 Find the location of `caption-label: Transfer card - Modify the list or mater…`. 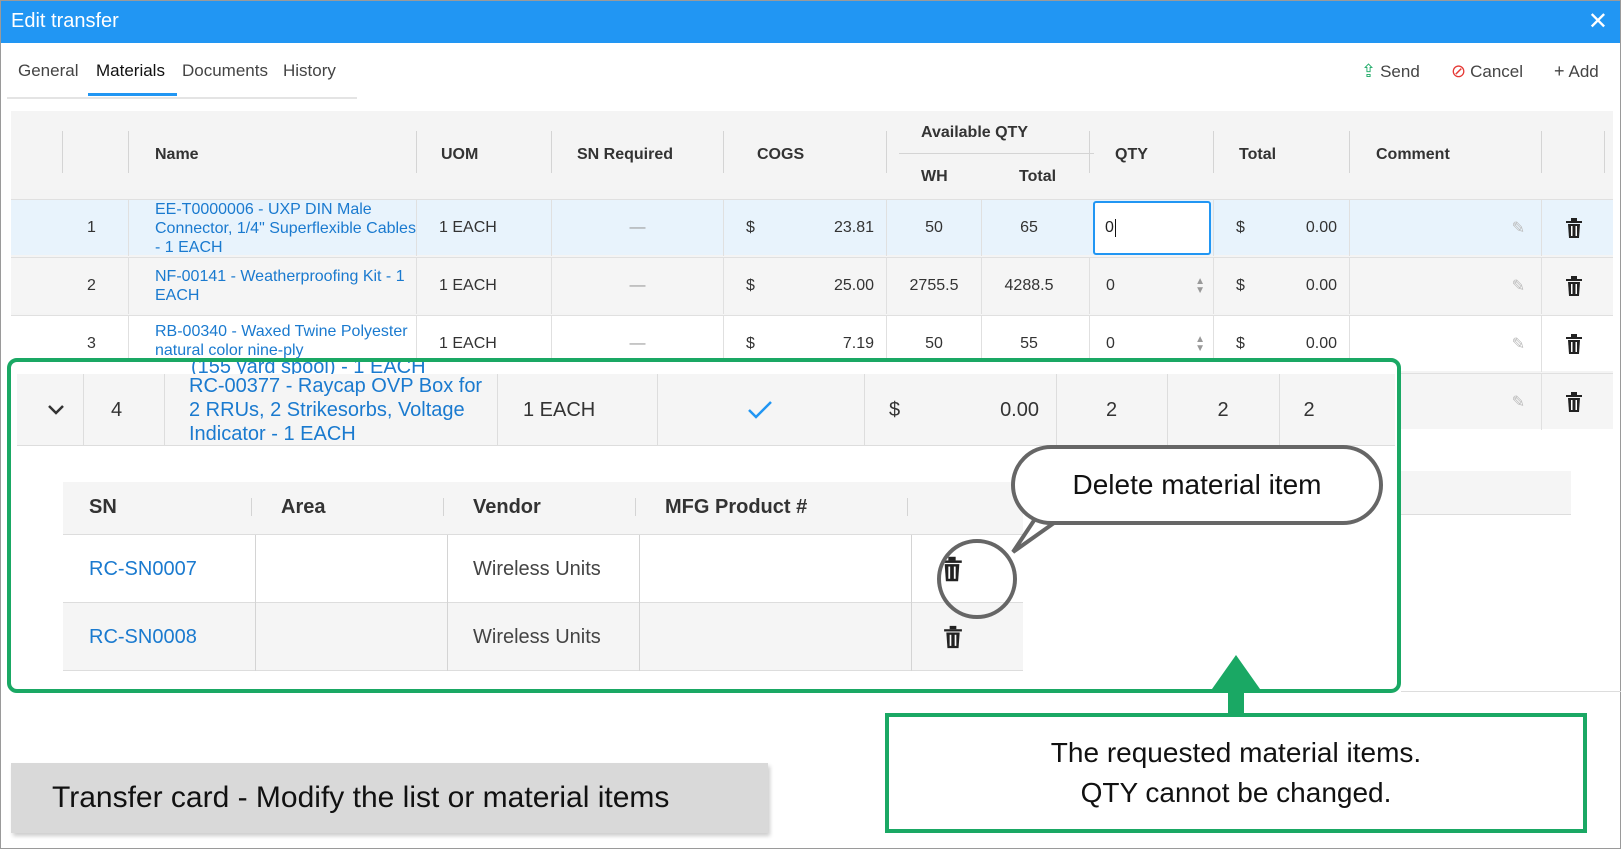

caption-label: Transfer card - Modify the list or mater… is located at coordinates (389, 798).